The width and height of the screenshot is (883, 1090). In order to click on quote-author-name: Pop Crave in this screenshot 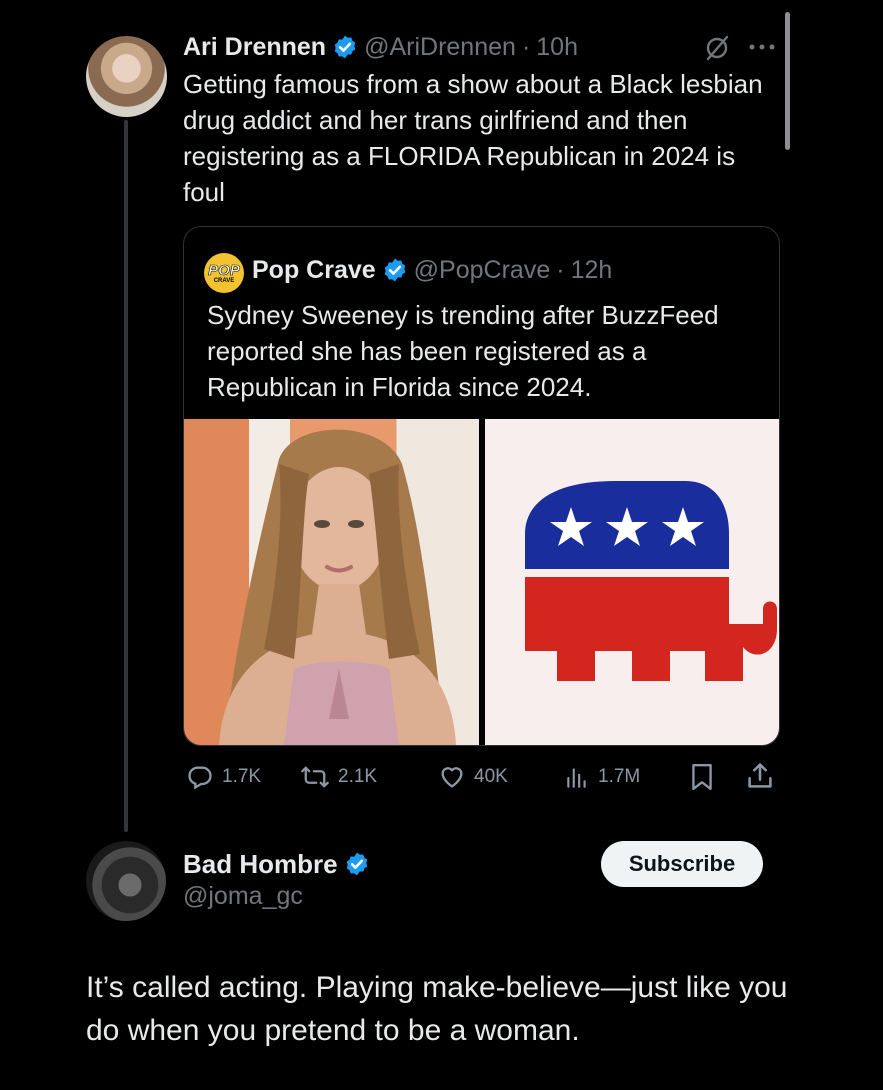, I will do `click(314, 270)`.